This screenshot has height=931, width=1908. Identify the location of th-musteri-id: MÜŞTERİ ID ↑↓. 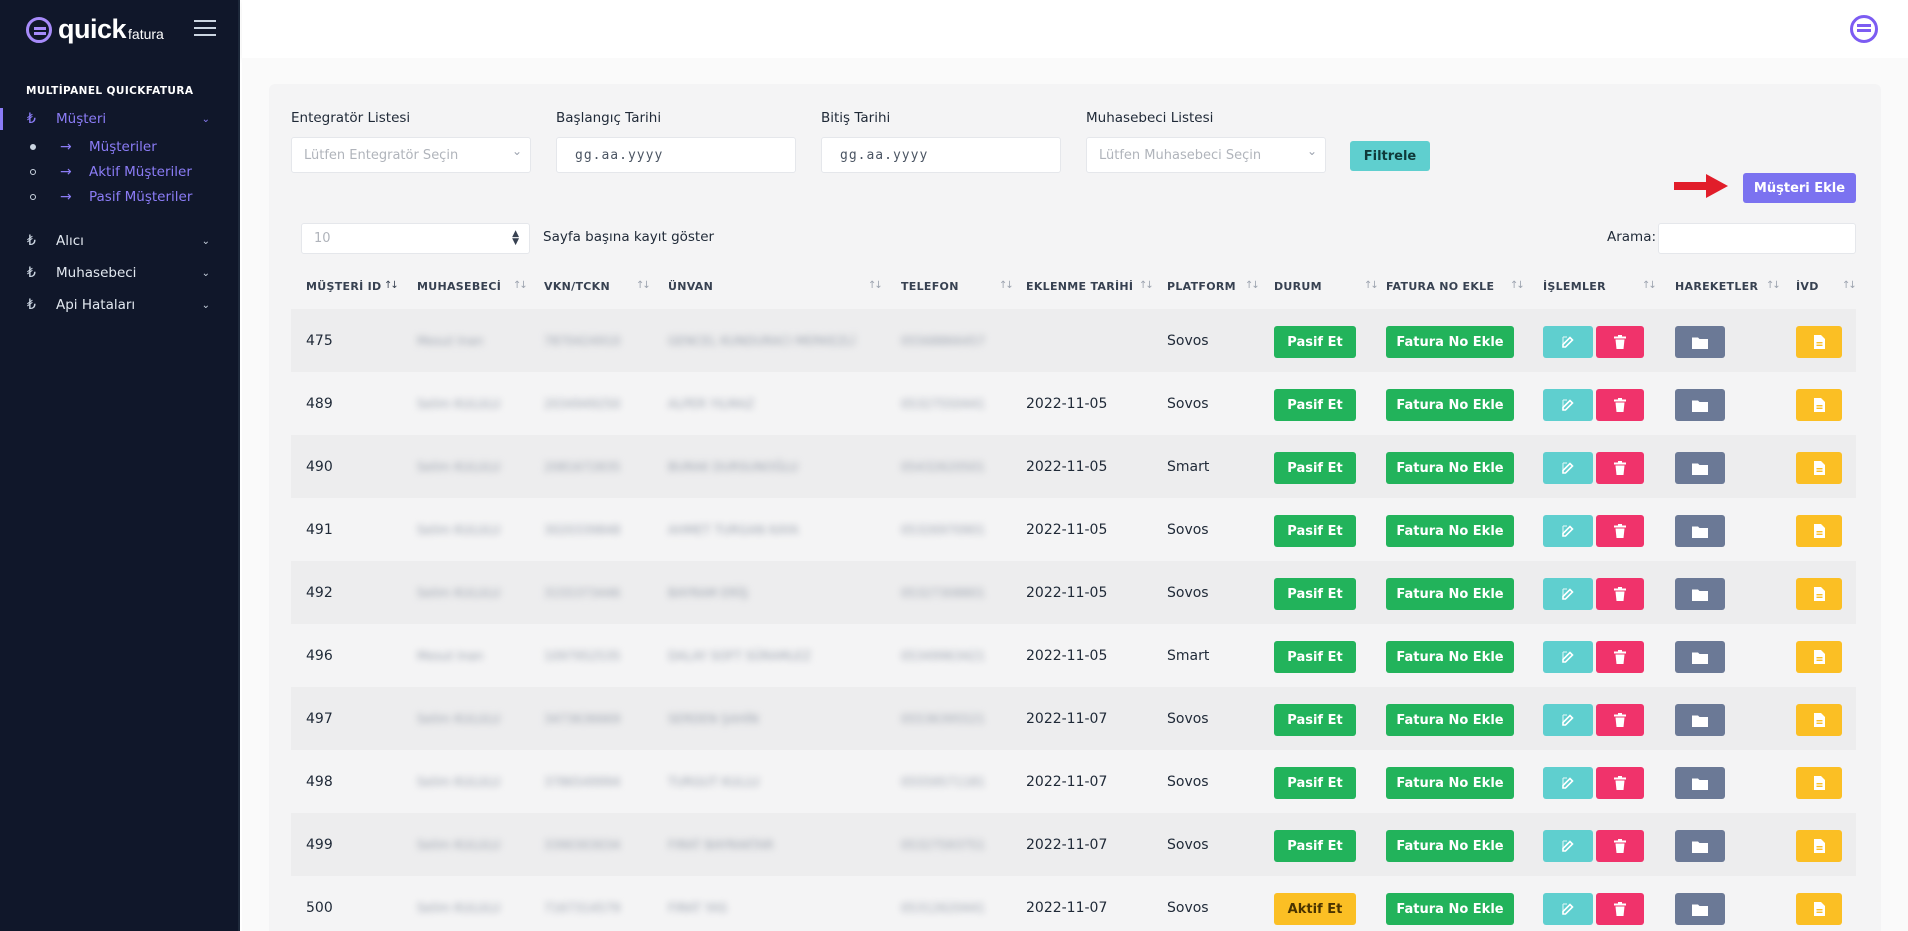
(352, 286).